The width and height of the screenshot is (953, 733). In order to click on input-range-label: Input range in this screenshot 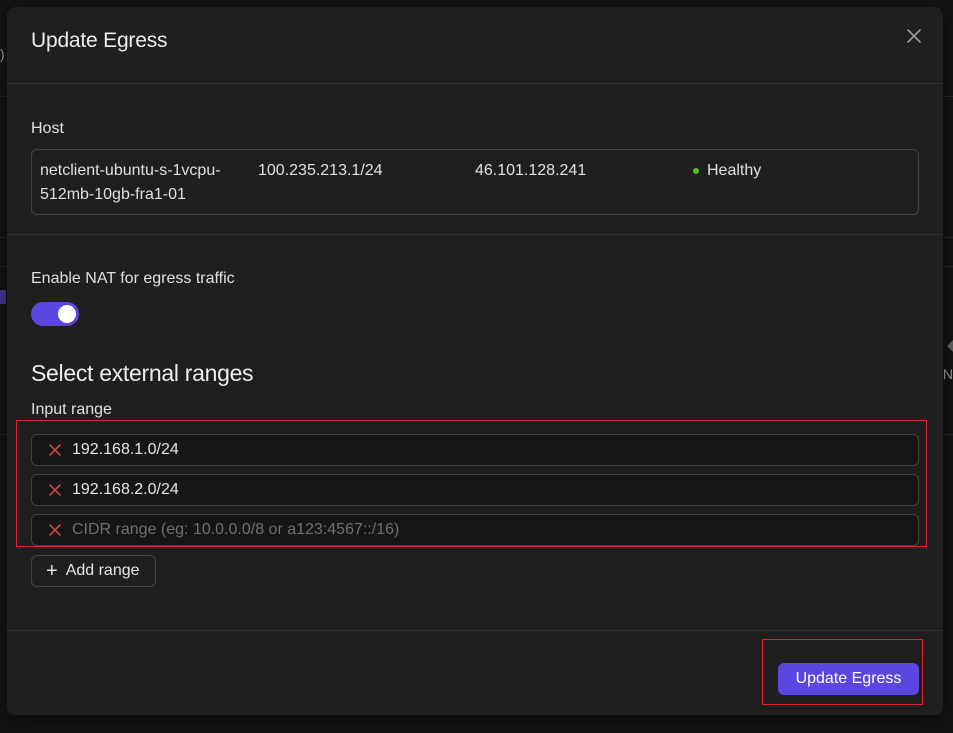, I will do `click(71, 409)`.